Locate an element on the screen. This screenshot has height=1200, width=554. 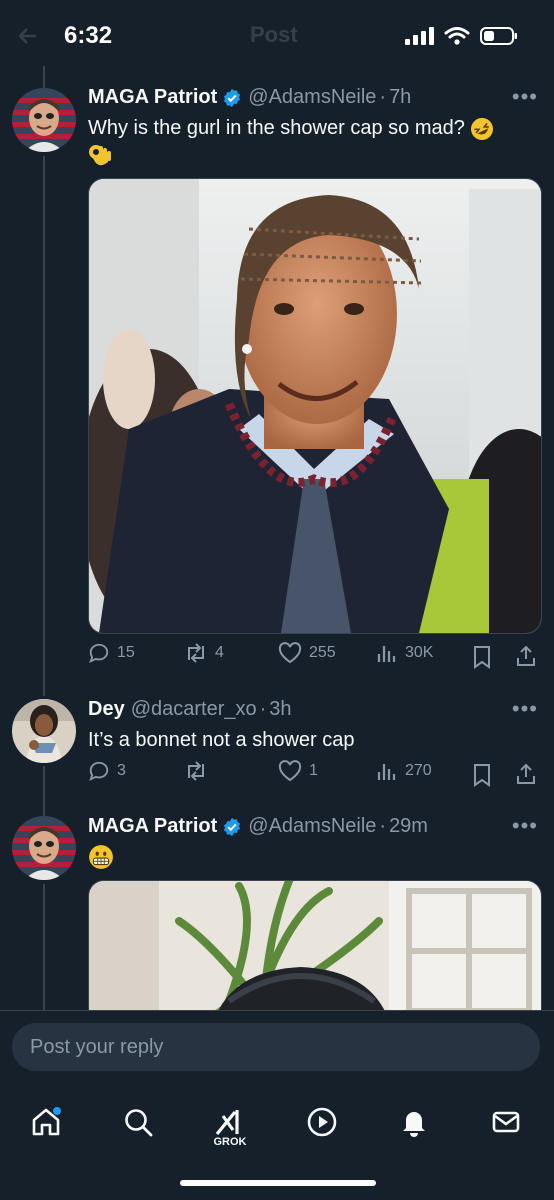
views-count: 30K is located at coordinates (419, 652).